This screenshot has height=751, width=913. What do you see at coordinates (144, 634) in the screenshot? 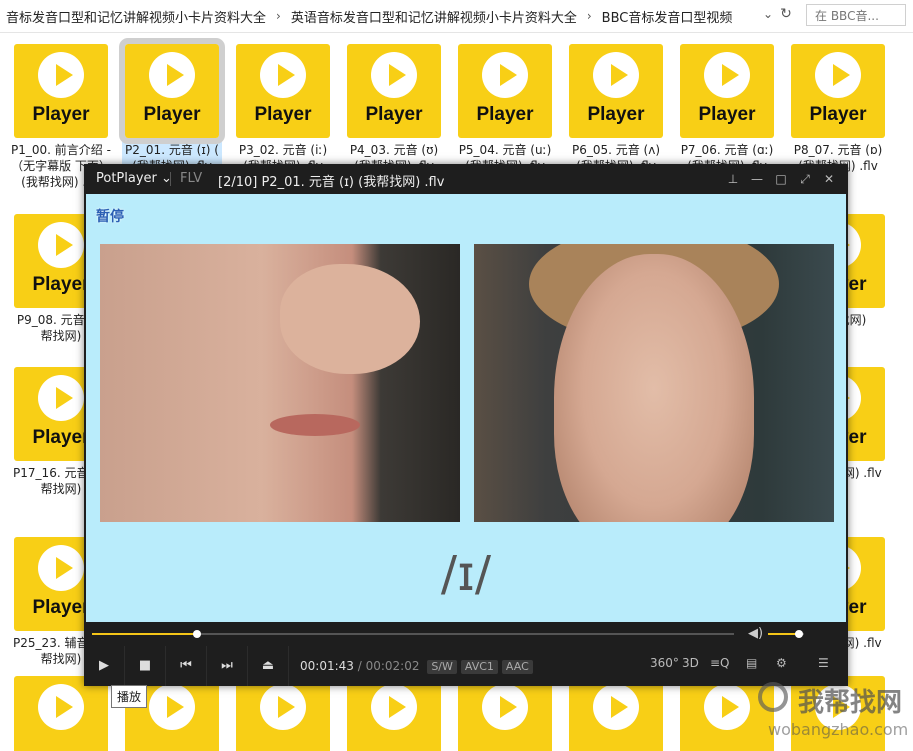
I see `seek-progress` at bounding box center [144, 634].